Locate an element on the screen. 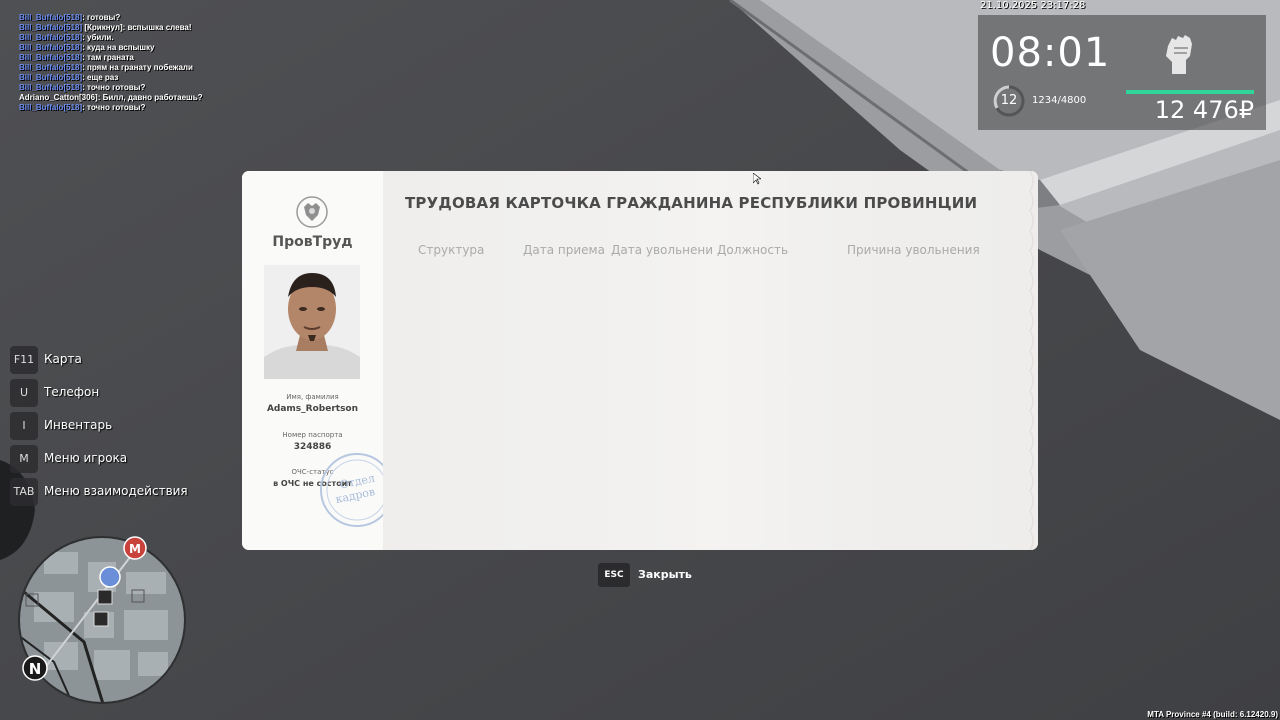  key-hint-interaction-menu: TAB Меню взаимодействия is located at coordinates (110, 492).